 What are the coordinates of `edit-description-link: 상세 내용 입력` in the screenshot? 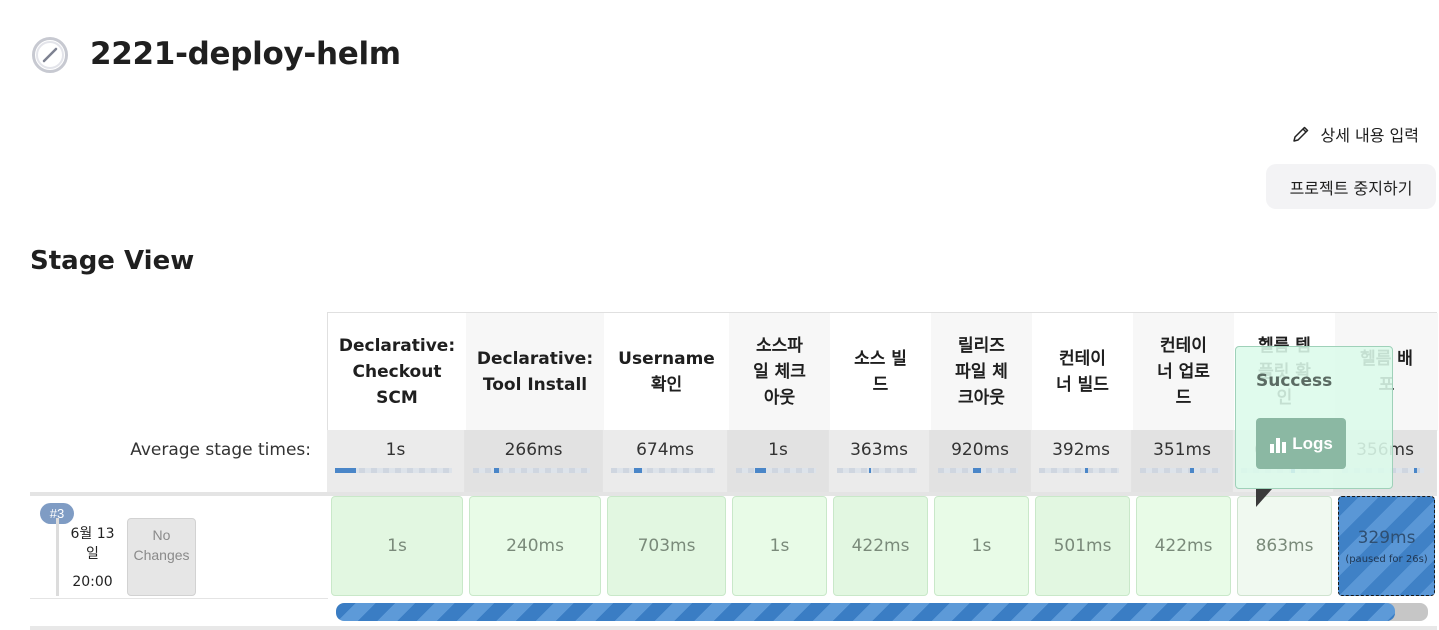 It's located at (1355, 134).